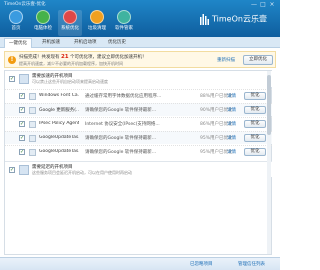  What do you see at coordinates (85, 43) in the screenshot?
I see `tab-startup-items: 开机启动项` at bounding box center [85, 43].